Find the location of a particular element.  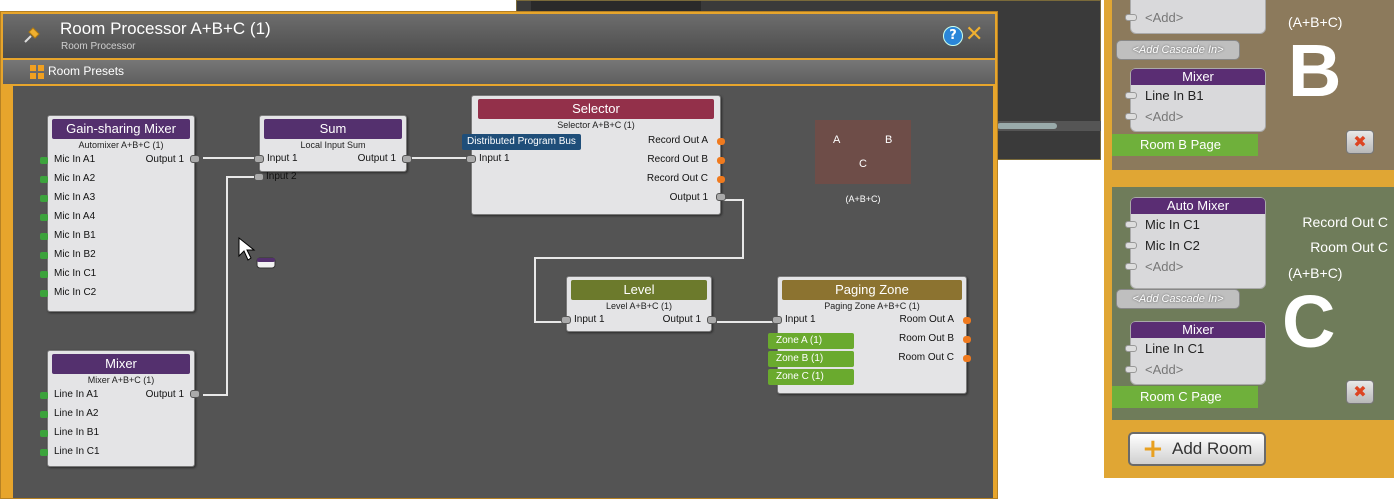

room-b-page-button: Room B Page is located at coordinates (1185, 145).